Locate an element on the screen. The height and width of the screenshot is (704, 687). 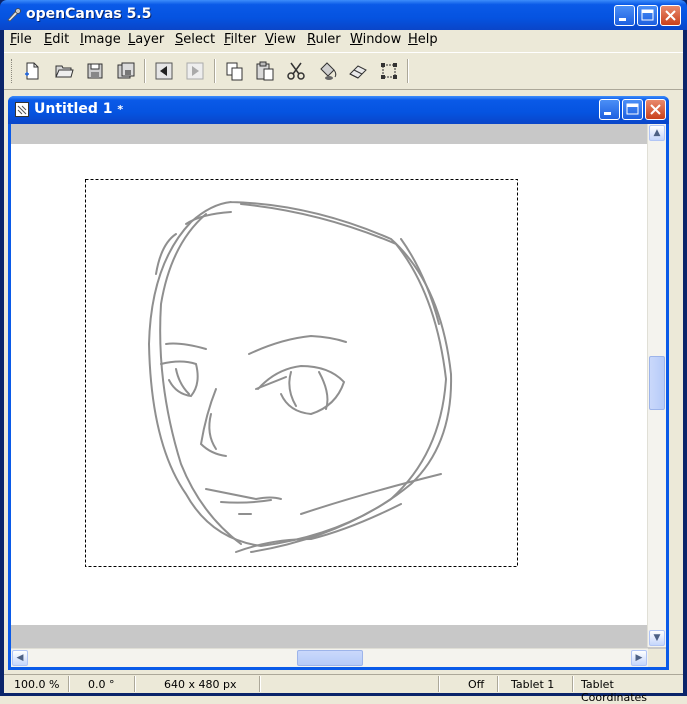
opencanvas-logo-icon is located at coordinates (14, 15).